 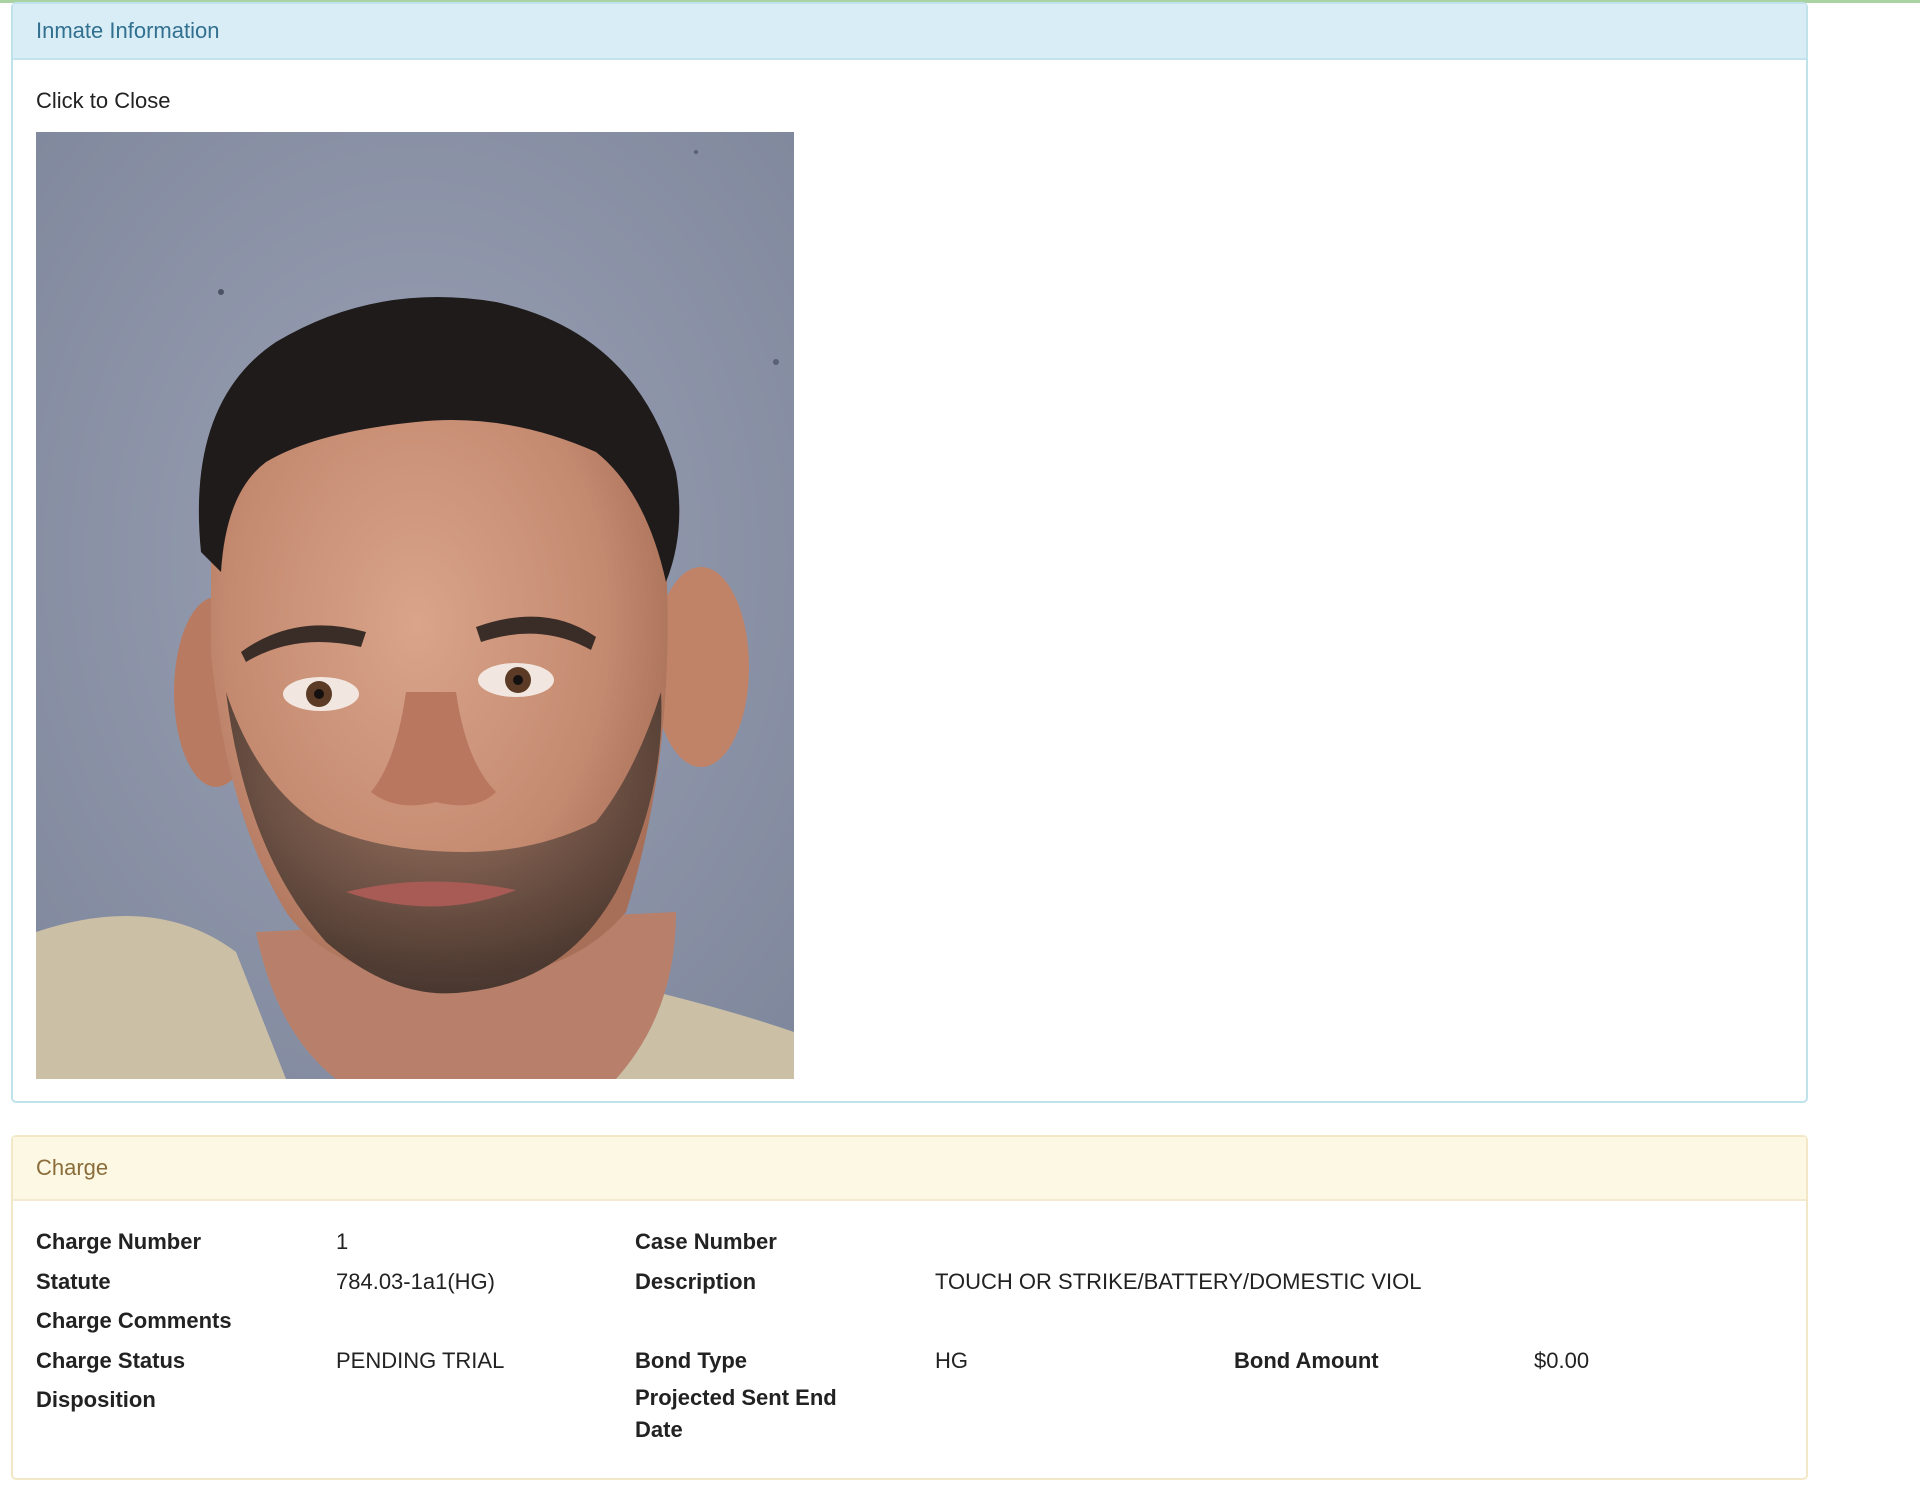 I want to click on bond-amount-value: $0.00, so click(x=1562, y=1360).